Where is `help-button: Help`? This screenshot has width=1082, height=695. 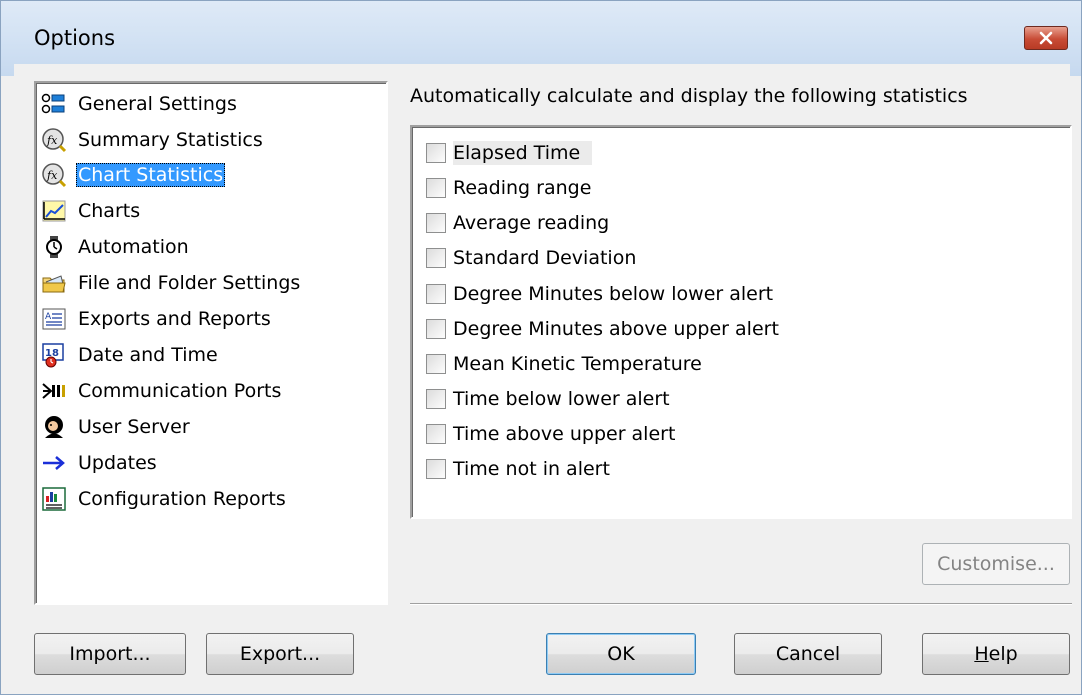 help-button: Help is located at coordinates (996, 654).